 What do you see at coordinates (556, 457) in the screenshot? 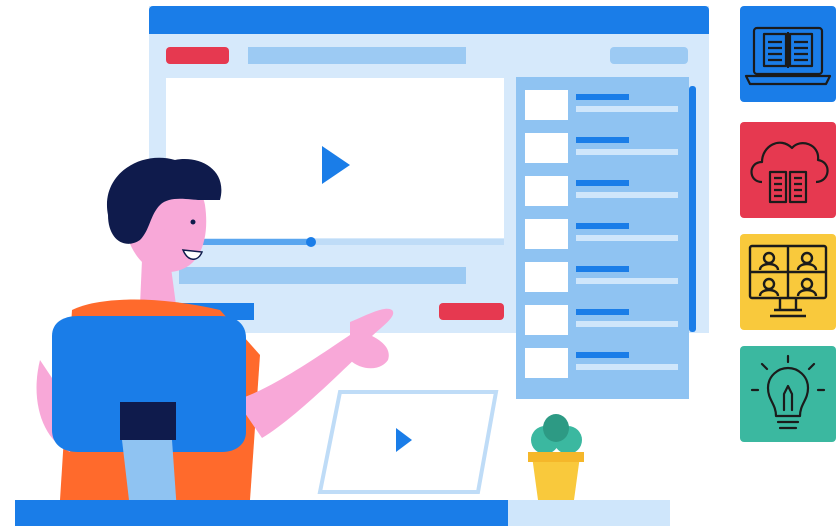
I see `potted-plant` at bounding box center [556, 457].